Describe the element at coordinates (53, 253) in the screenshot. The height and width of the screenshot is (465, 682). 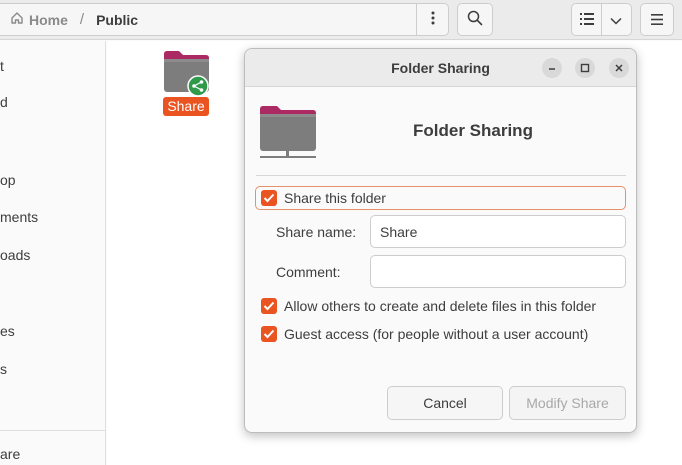
I see `sidebar: t d op ments oads es s are` at that location.